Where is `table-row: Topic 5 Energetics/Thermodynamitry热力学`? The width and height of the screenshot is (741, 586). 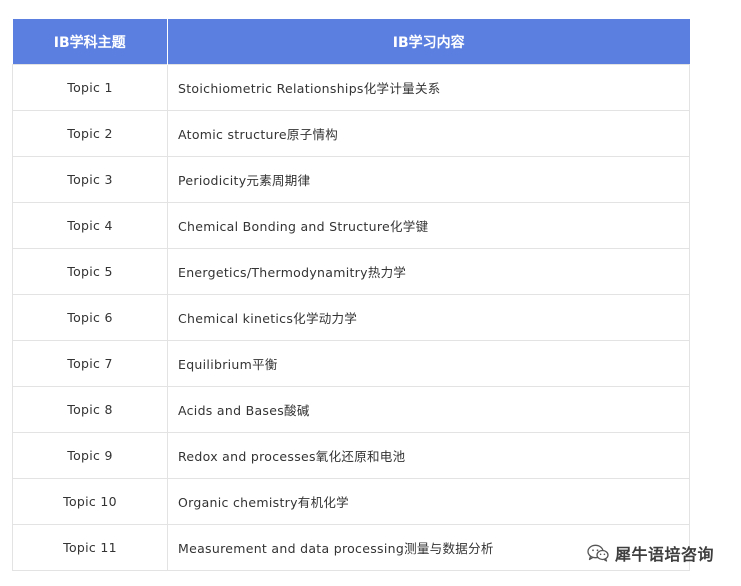
table-row: Topic 5 Energetics/Thermodynamitry热力学 is located at coordinates (351, 271).